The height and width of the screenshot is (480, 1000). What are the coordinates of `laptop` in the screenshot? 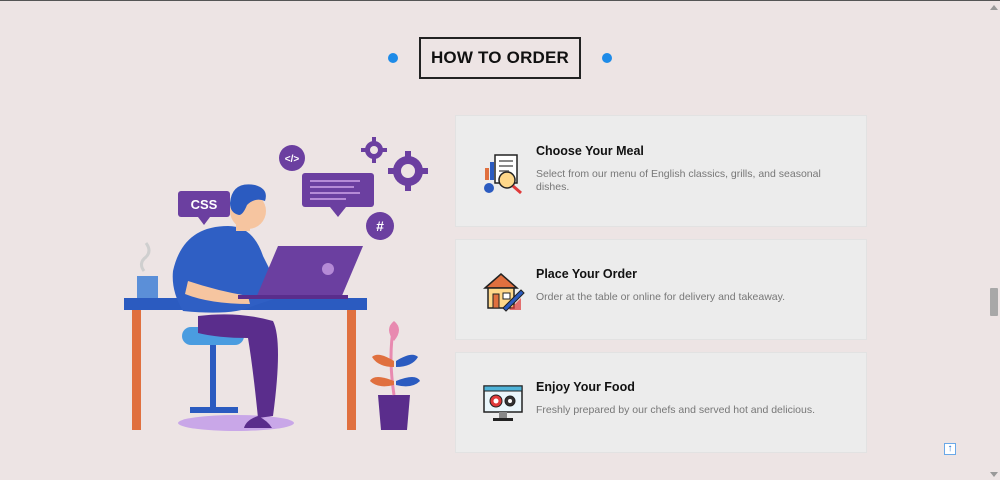 It's located at (309, 272).